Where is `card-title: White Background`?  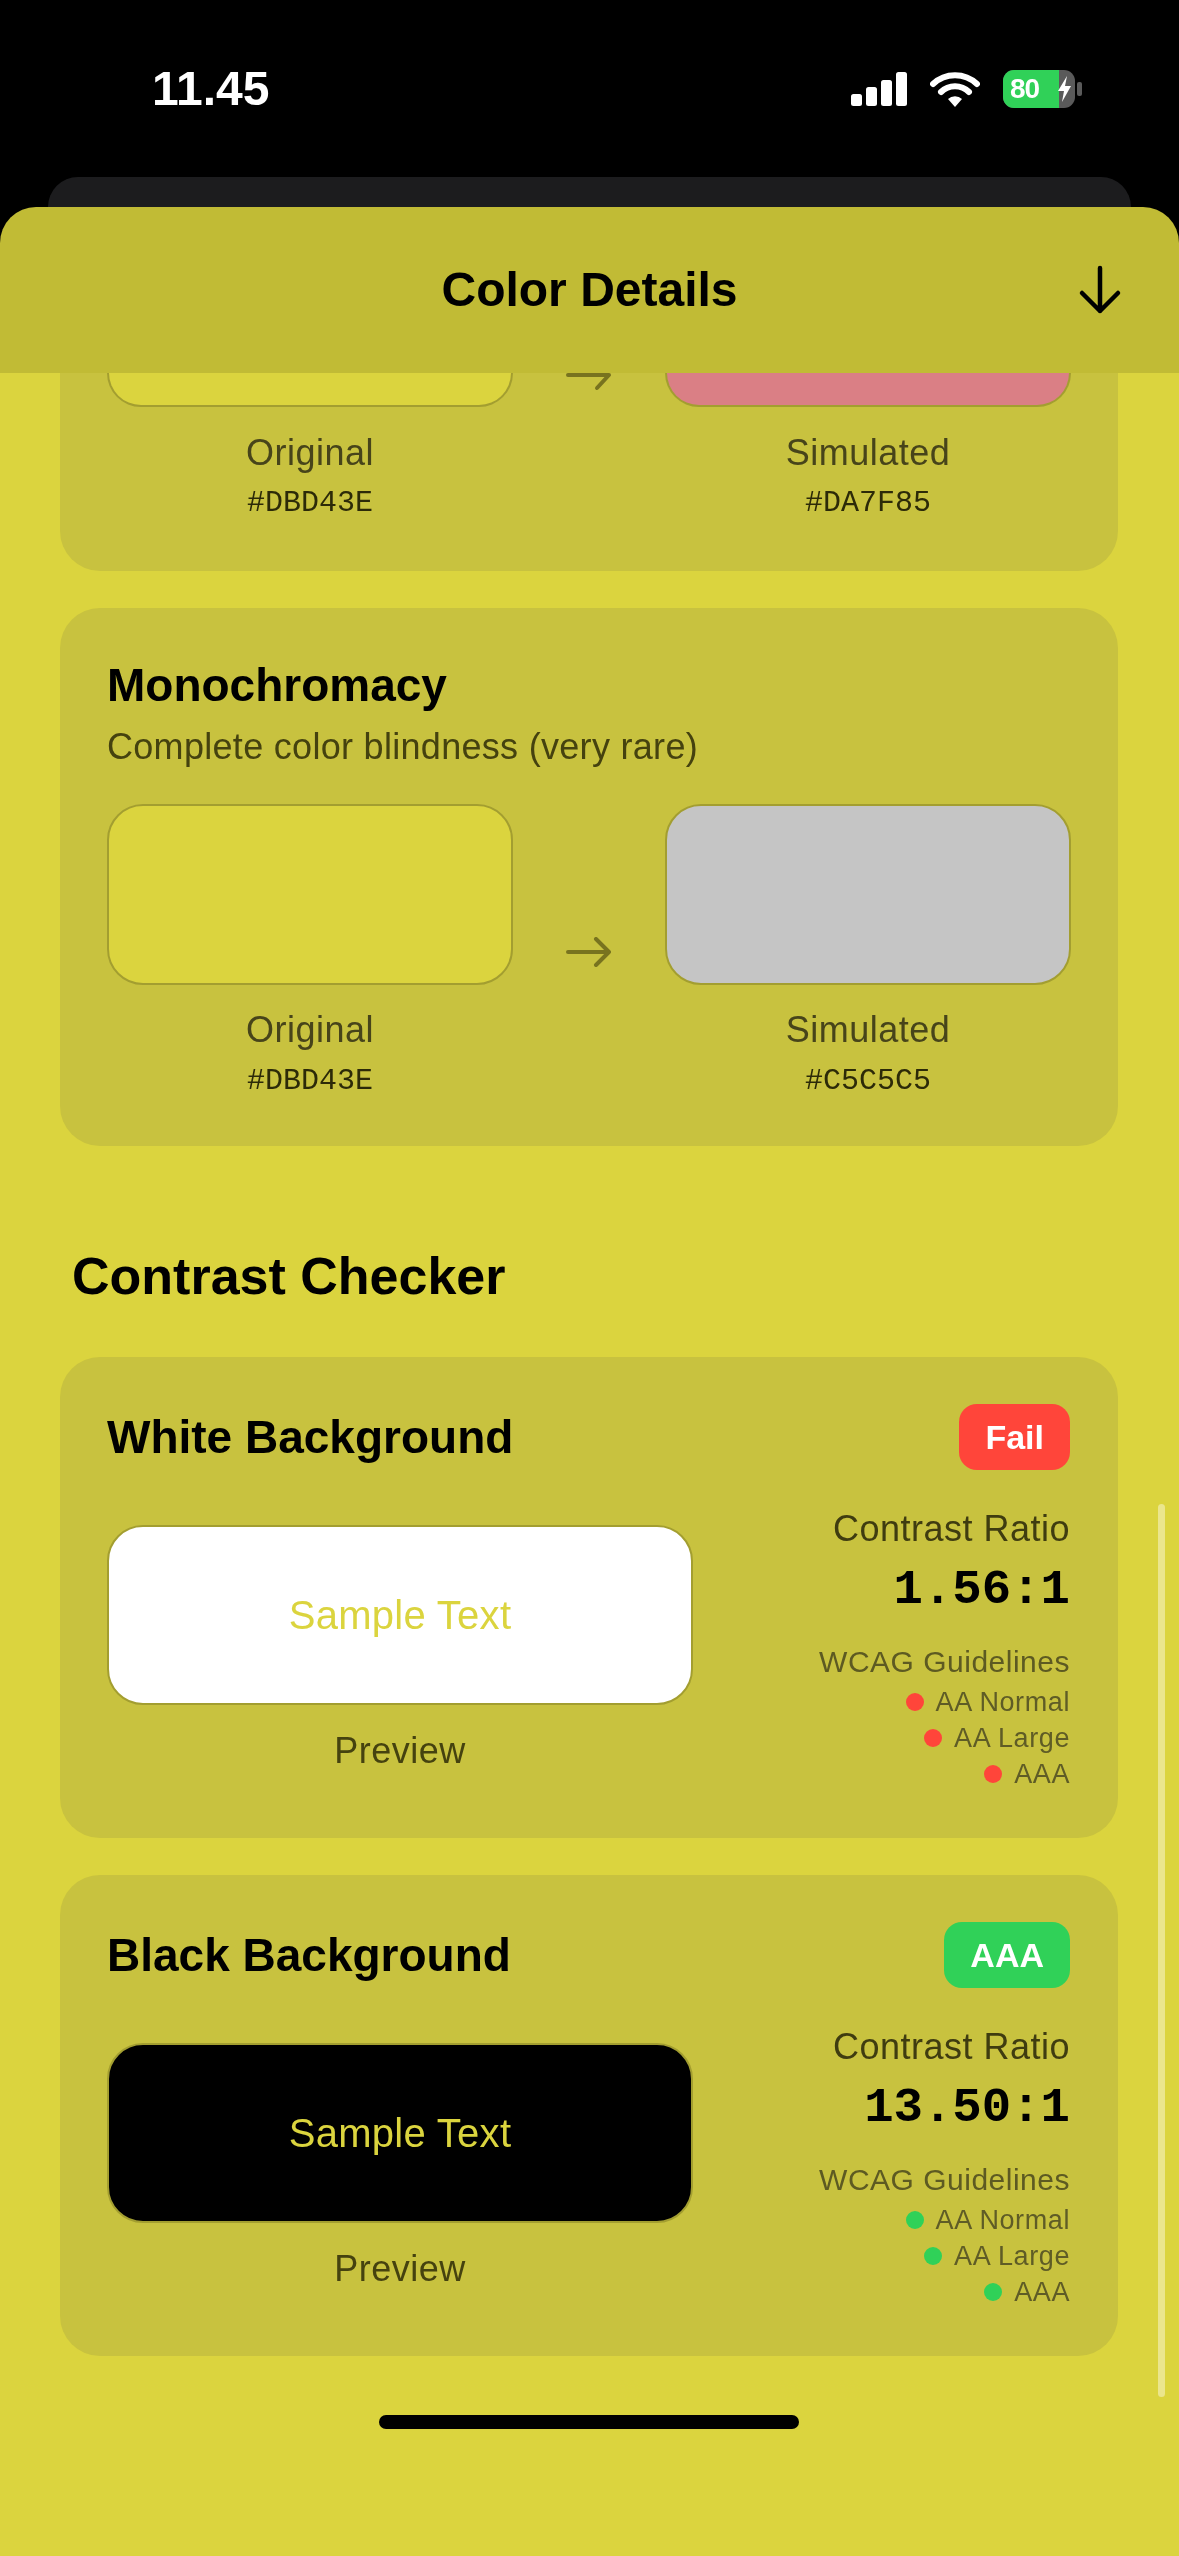 card-title: White Background is located at coordinates (310, 1437).